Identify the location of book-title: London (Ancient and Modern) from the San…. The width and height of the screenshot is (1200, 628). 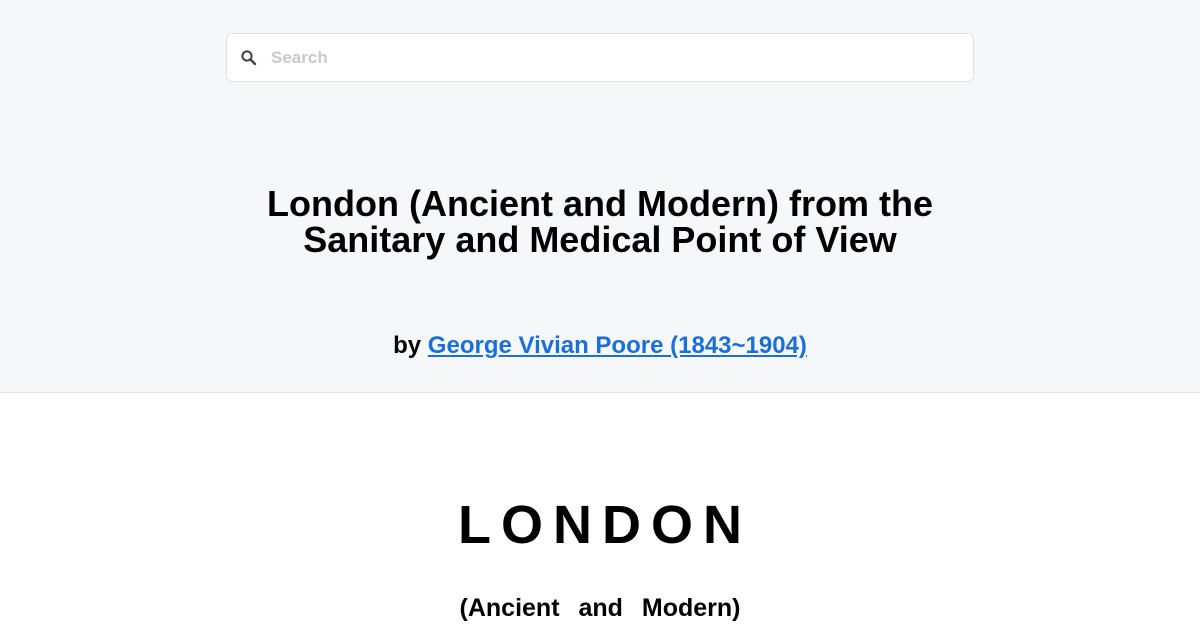
(600, 221).